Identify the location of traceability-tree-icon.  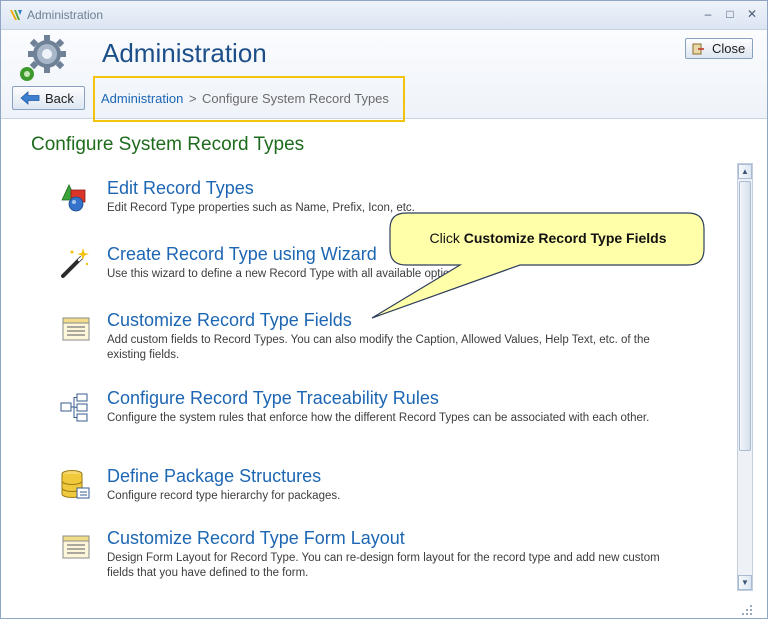
(74, 407).